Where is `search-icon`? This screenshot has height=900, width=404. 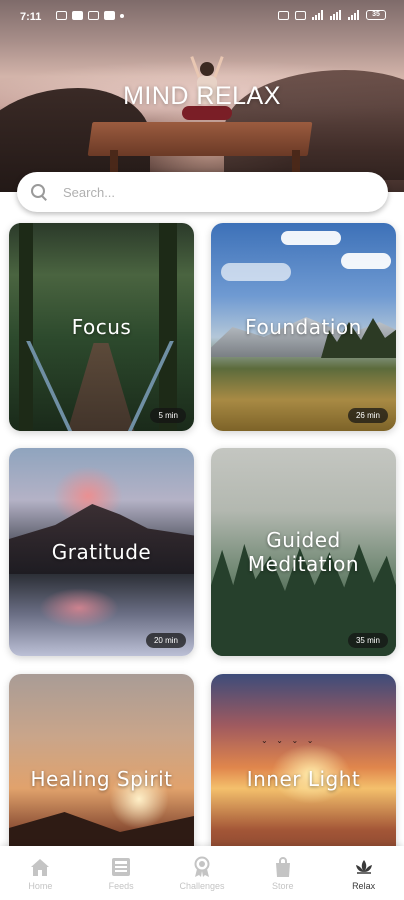 search-icon is located at coordinates (39, 192).